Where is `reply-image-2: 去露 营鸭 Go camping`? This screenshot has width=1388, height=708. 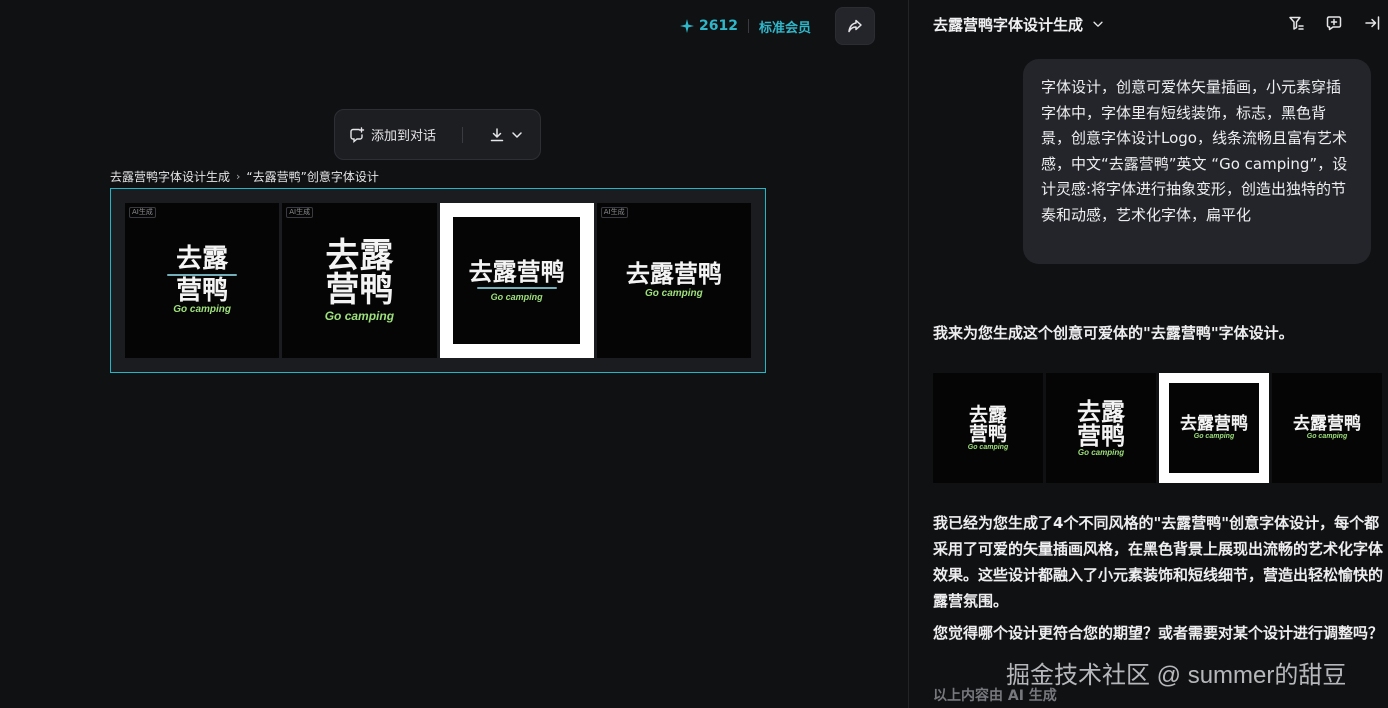
reply-image-2: 去露 营鸭 Go camping is located at coordinates (1101, 428).